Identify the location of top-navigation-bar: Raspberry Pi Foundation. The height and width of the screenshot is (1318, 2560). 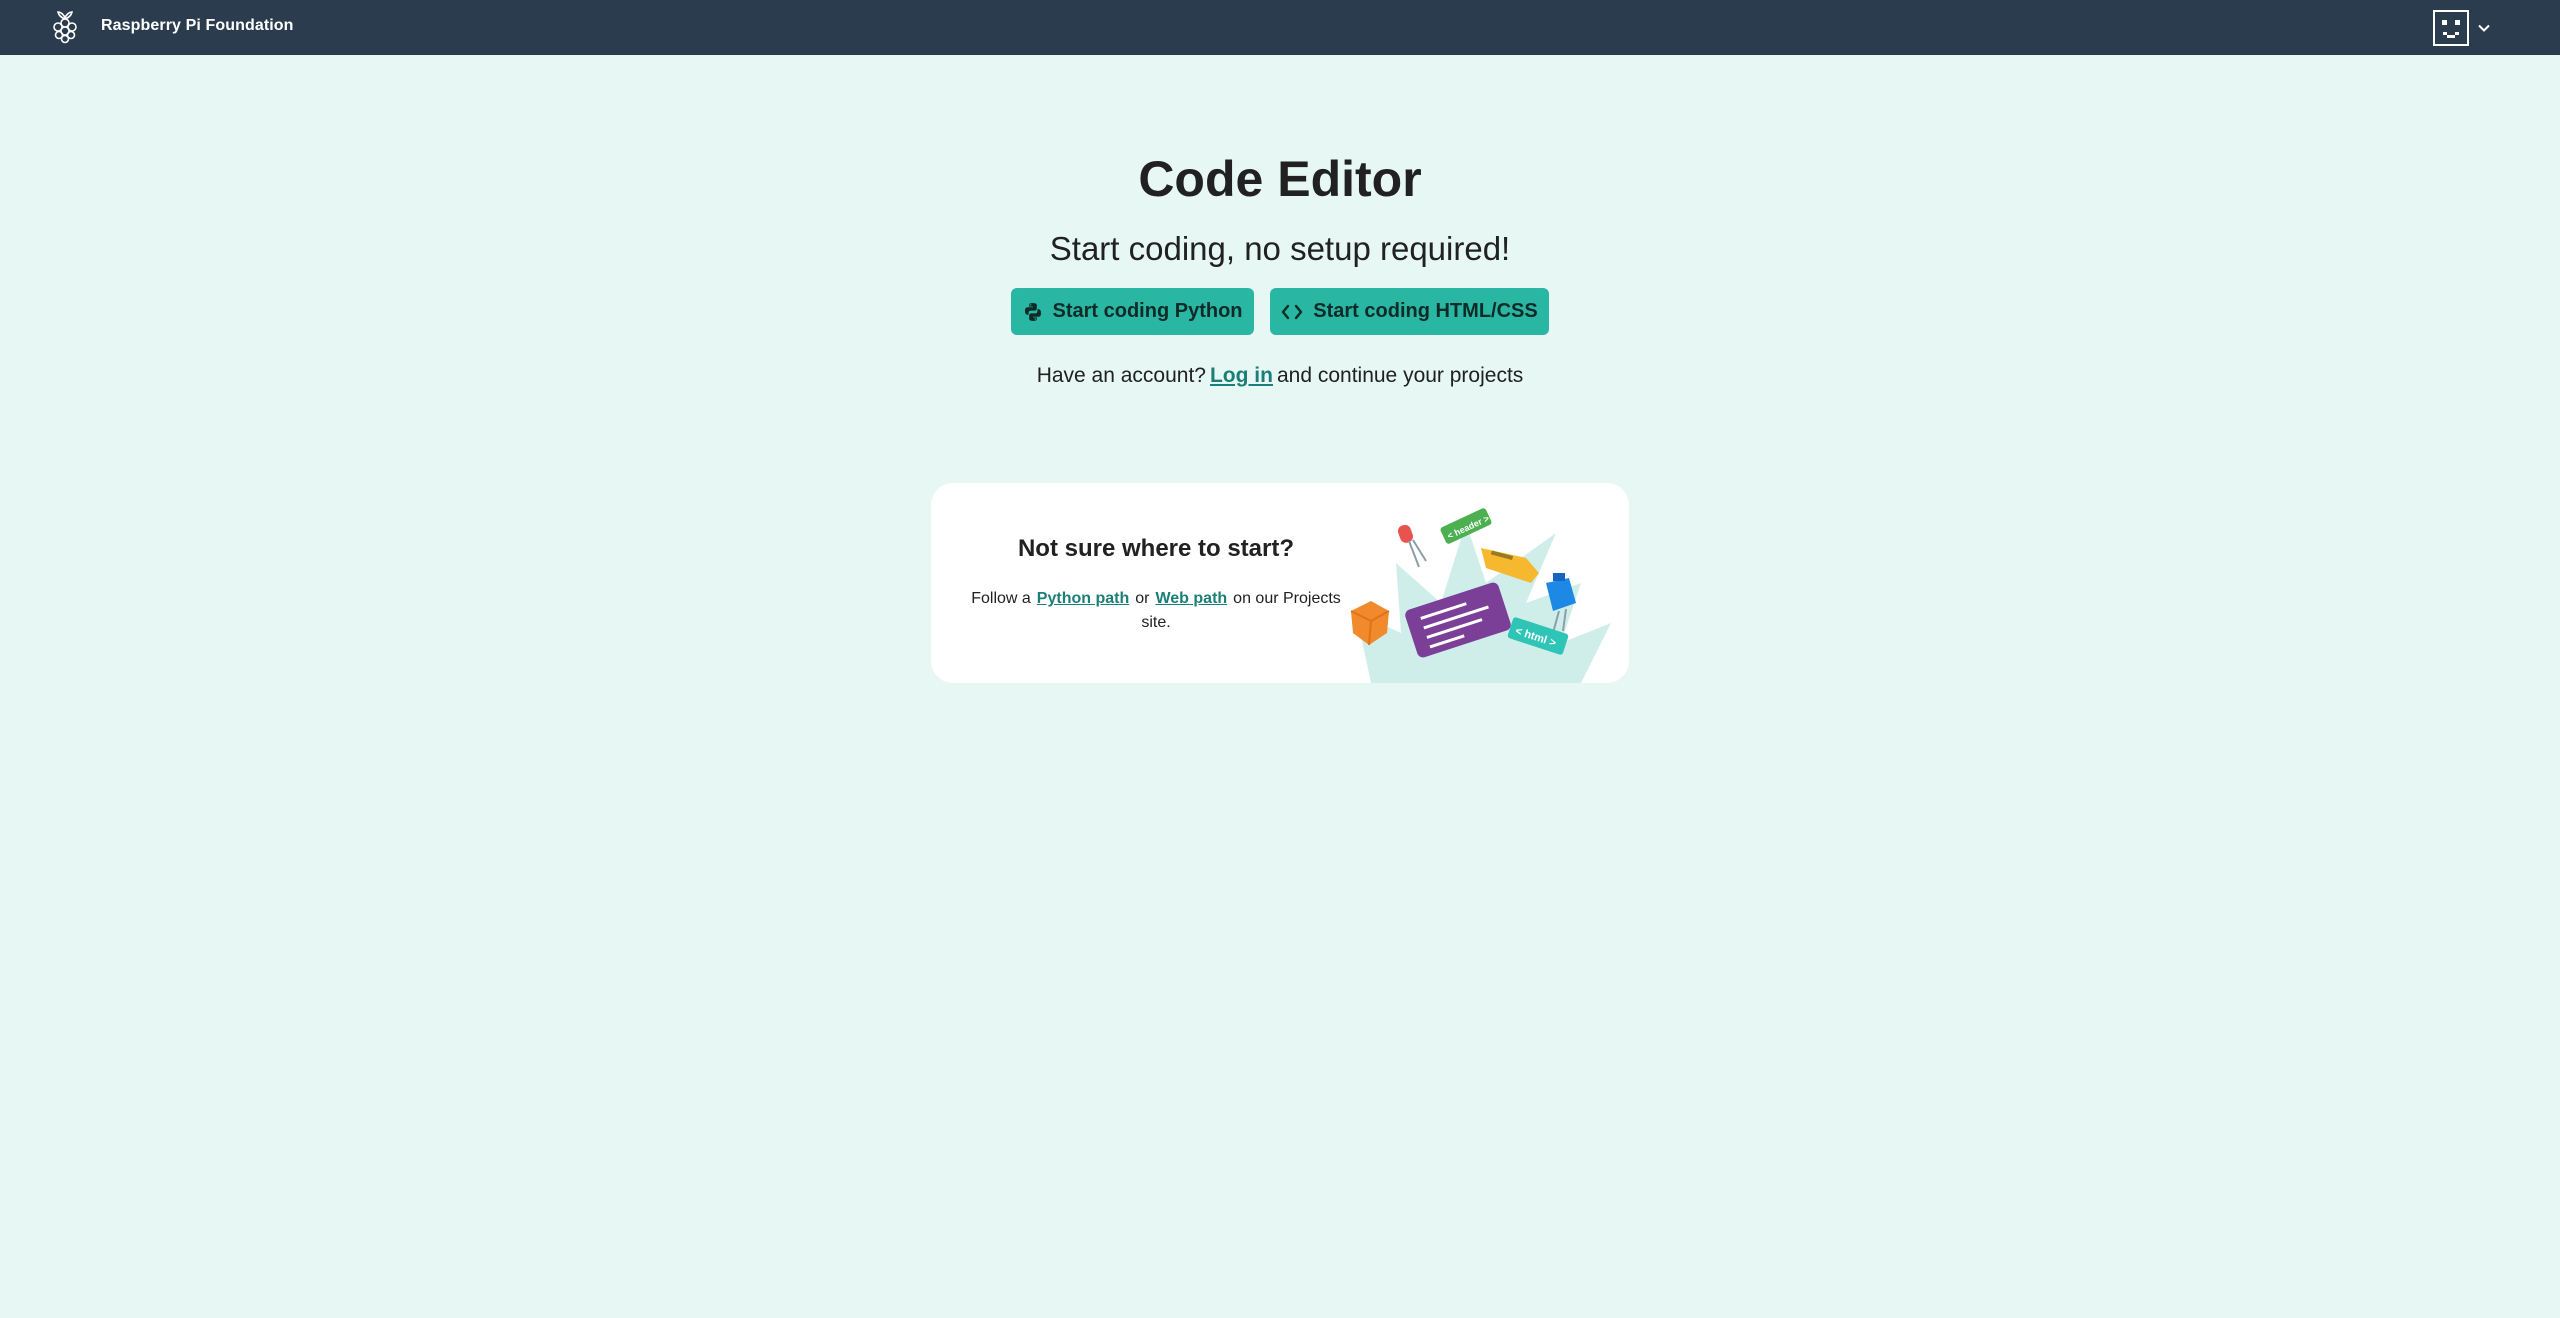
(1280, 27).